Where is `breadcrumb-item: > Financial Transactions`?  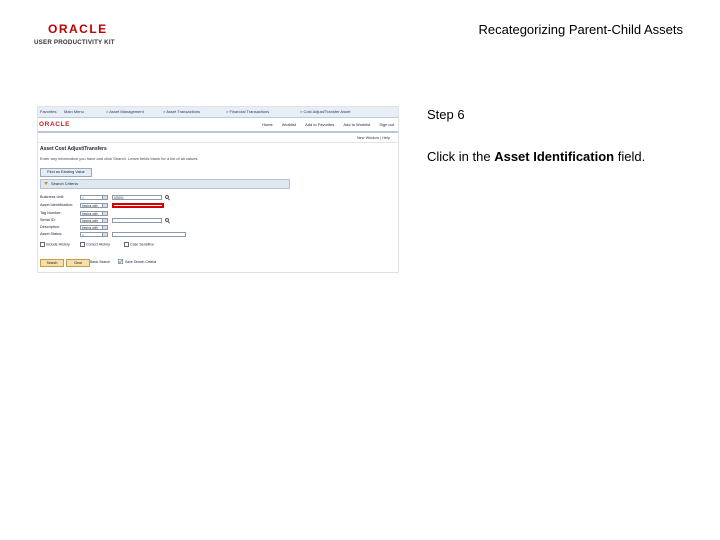 breadcrumb-item: > Financial Transactions is located at coordinates (247, 111).